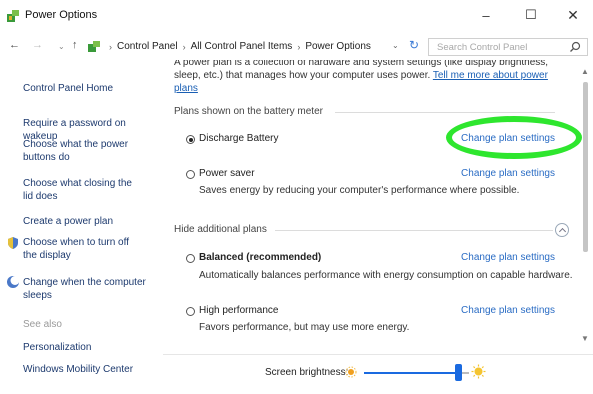  Describe the element at coordinates (190, 258) in the screenshot. I see `plan-radio-balanced` at that location.